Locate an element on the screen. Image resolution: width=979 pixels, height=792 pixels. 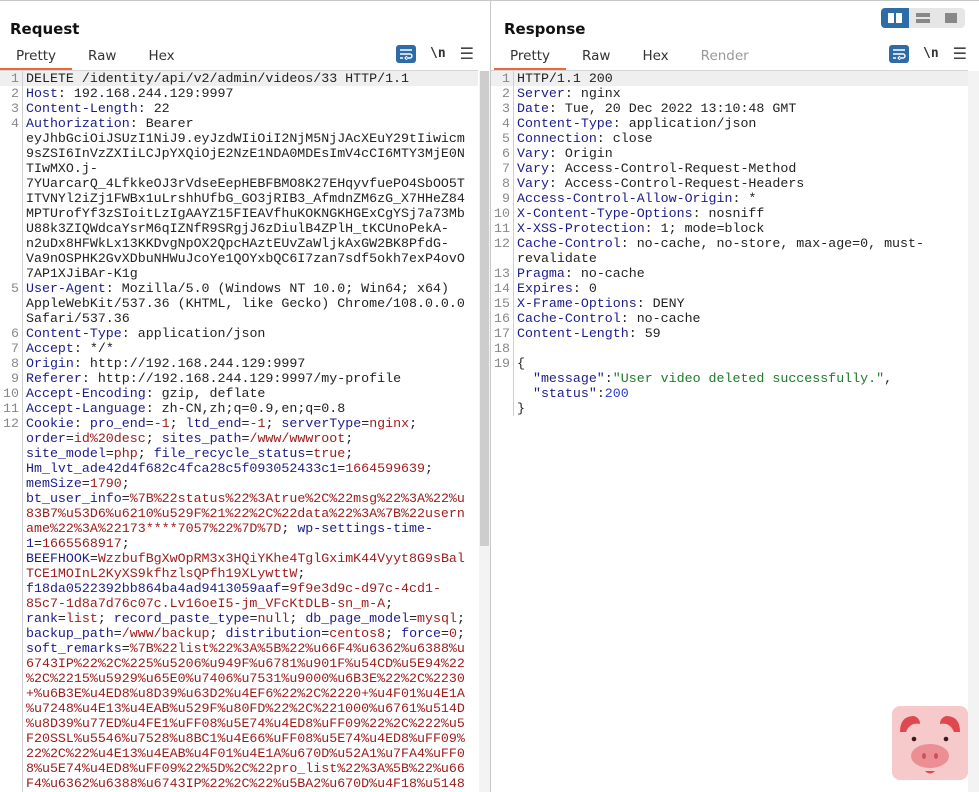
line-content: Accept-Language: zh-CN,zh;q=0.9,en;q=0.8 is located at coordinates (186, 408).